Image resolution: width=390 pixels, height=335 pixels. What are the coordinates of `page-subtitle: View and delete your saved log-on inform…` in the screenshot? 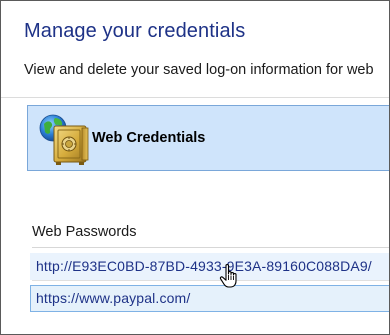 It's located at (199, 70).